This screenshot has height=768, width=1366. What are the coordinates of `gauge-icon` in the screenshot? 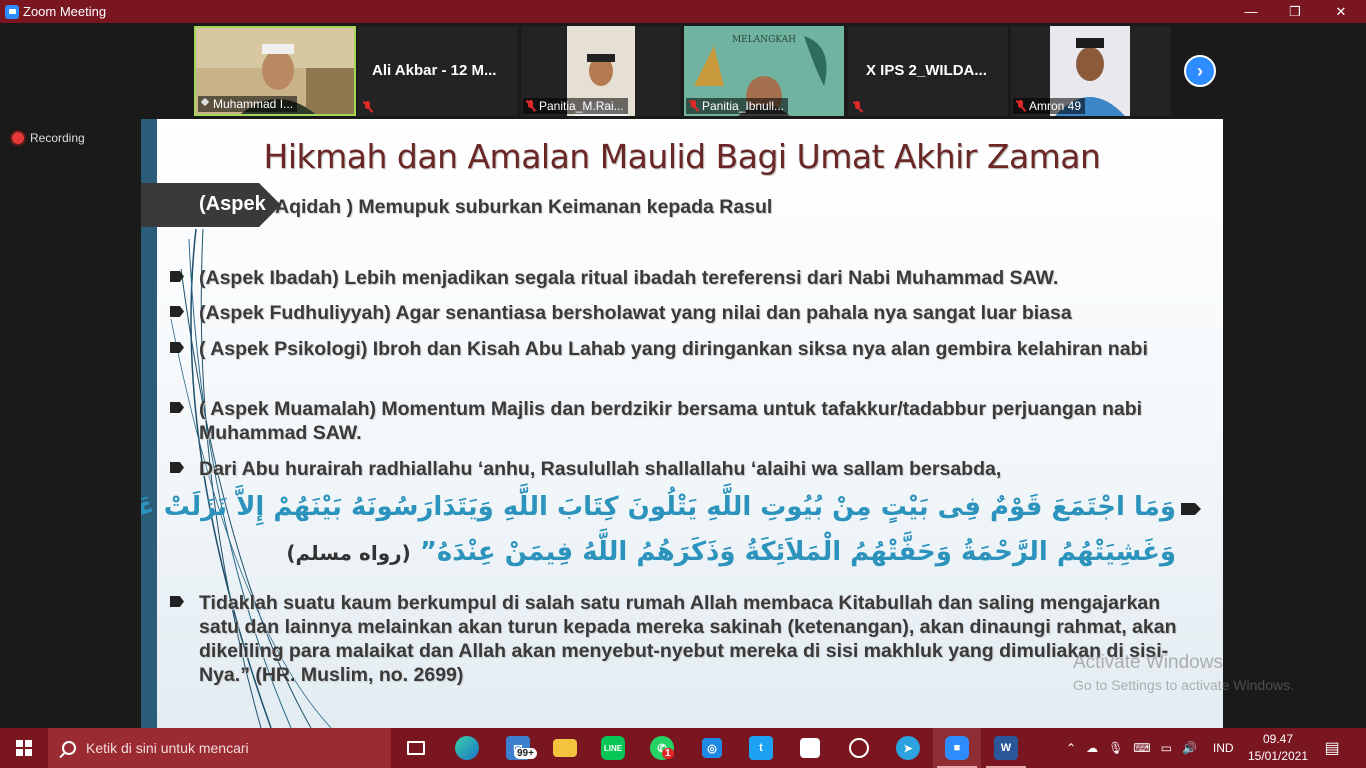 It's located at (859, 748).